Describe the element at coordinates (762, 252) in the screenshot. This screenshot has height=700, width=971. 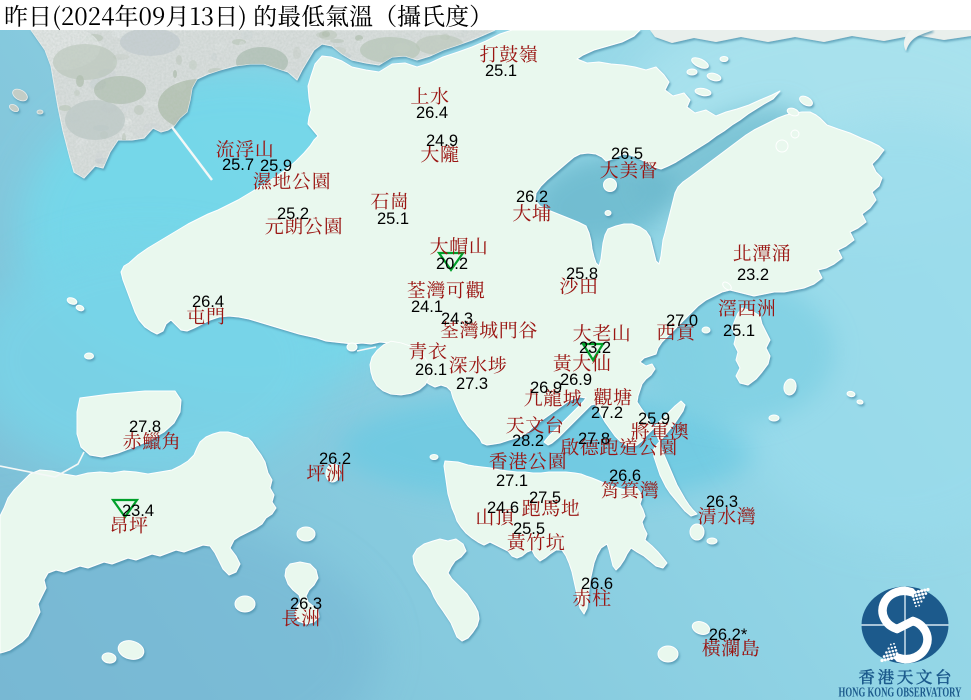
I see `svg-text: 北潭涌` at that location.